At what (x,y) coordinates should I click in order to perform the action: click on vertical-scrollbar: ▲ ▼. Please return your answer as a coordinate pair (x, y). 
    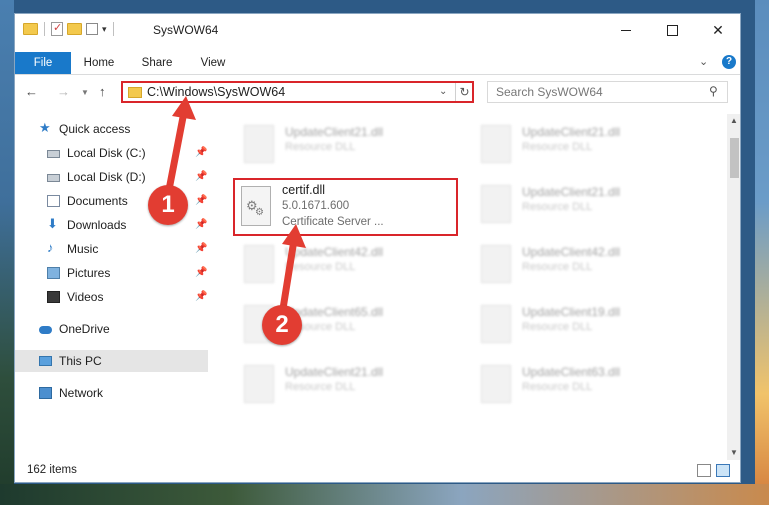
    Looking at the image, I should click on (733, 287).